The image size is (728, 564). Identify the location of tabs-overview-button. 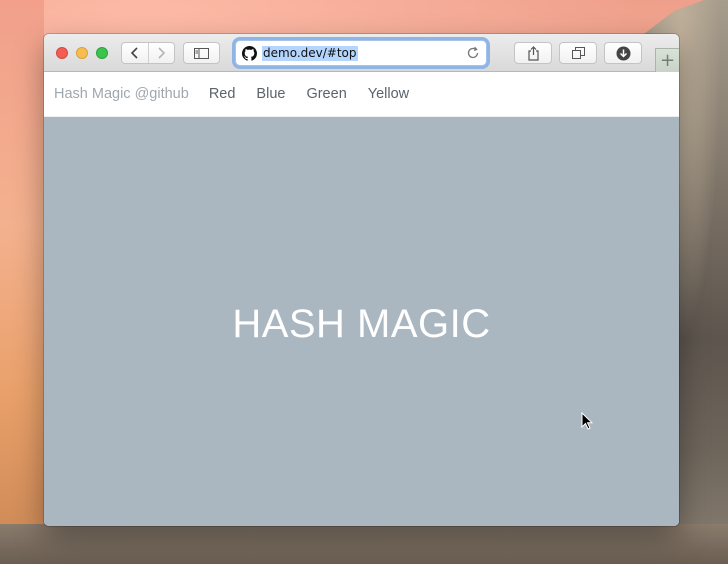
(578, 53).